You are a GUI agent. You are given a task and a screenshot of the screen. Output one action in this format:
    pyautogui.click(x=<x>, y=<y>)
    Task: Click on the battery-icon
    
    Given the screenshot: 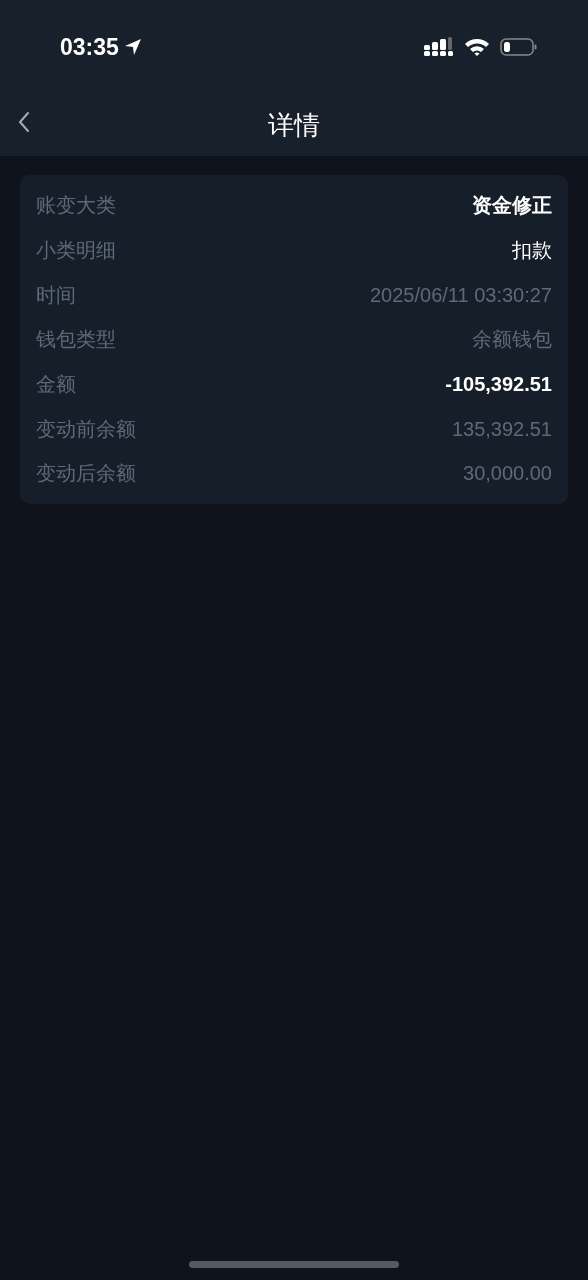 What is the action you would take?
    pyautogui.click(x=519, y=47)
    